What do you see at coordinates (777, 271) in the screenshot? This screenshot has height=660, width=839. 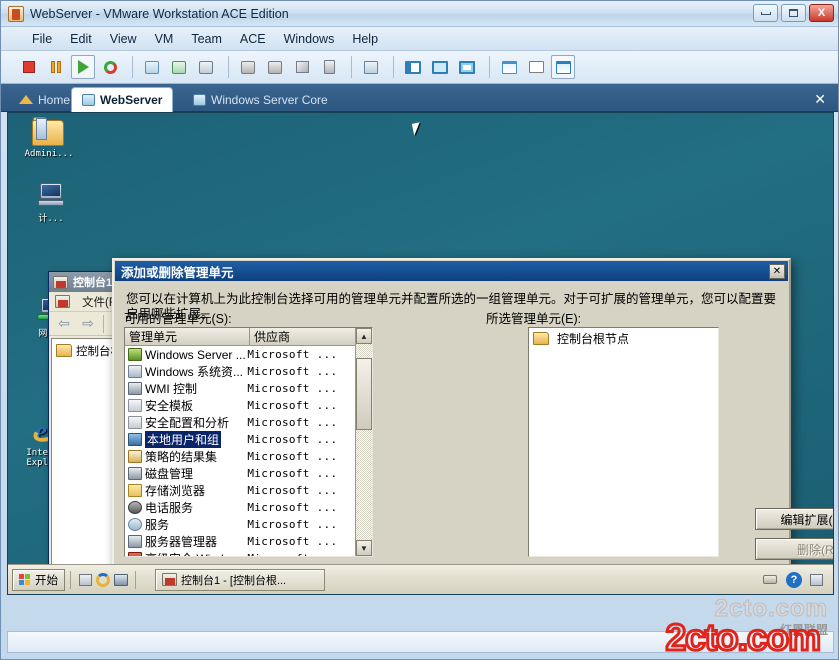 I see `dialog-close-button: ✕` at bounding box center [777, 271].